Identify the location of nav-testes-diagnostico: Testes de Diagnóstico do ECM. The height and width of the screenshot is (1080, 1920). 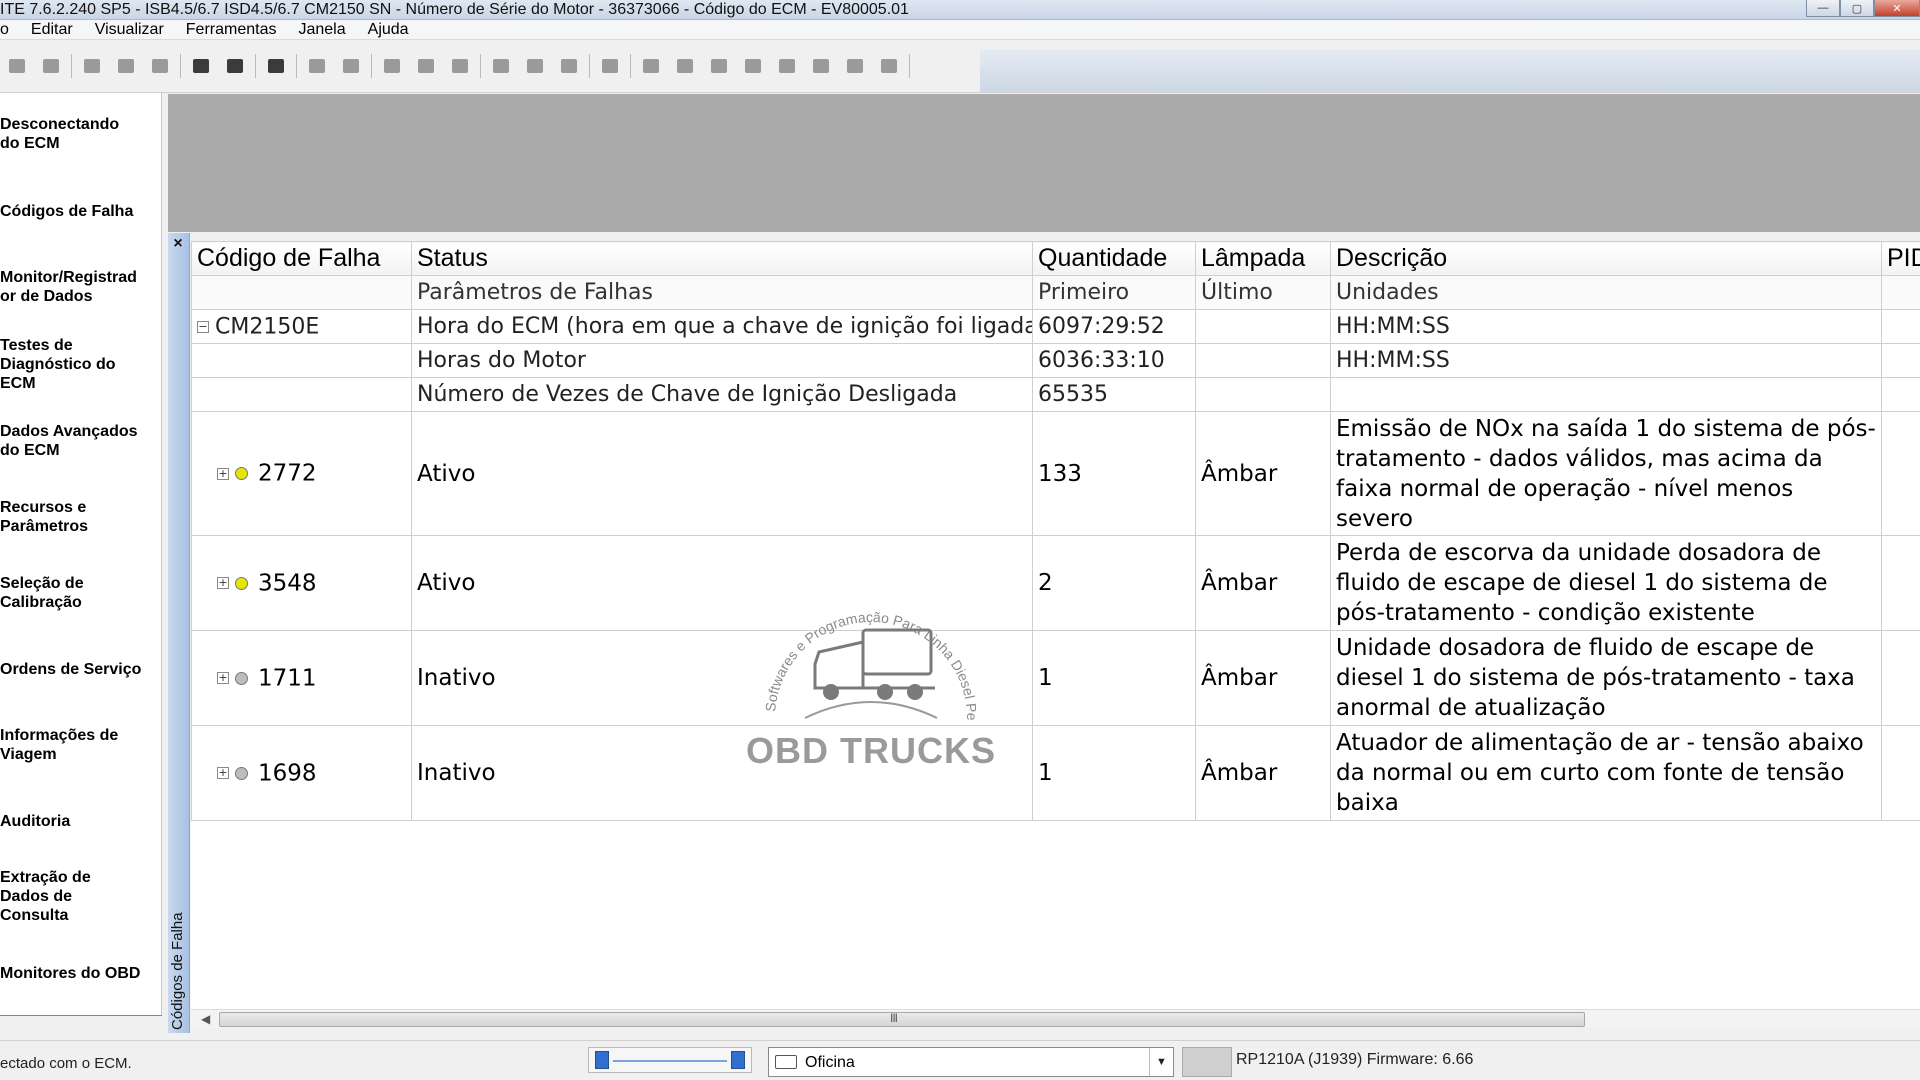
(80, 364).